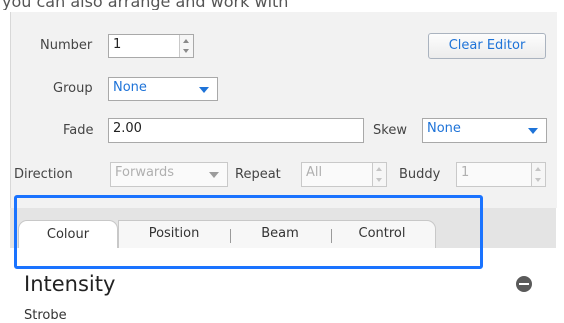 This screenshot has width=564, height=323. What do you see at coordinates (484, 130) in the screenshot?
I see `skew-select: None` at bounding box center [484, 130].